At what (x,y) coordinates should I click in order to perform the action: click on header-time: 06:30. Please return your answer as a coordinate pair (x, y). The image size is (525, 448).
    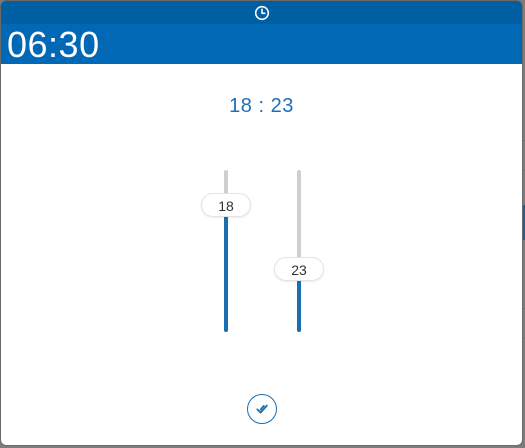
    Looking at the image, I should click on (53, 44).